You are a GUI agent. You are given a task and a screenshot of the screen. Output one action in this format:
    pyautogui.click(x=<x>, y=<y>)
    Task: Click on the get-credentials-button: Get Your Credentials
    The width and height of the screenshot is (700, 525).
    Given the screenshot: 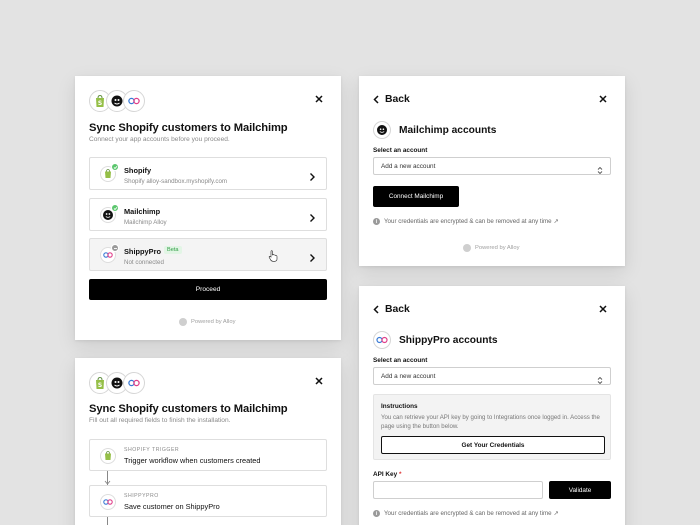 What is the action you would take?
    pyautogui.click(x=493, y=445)
    